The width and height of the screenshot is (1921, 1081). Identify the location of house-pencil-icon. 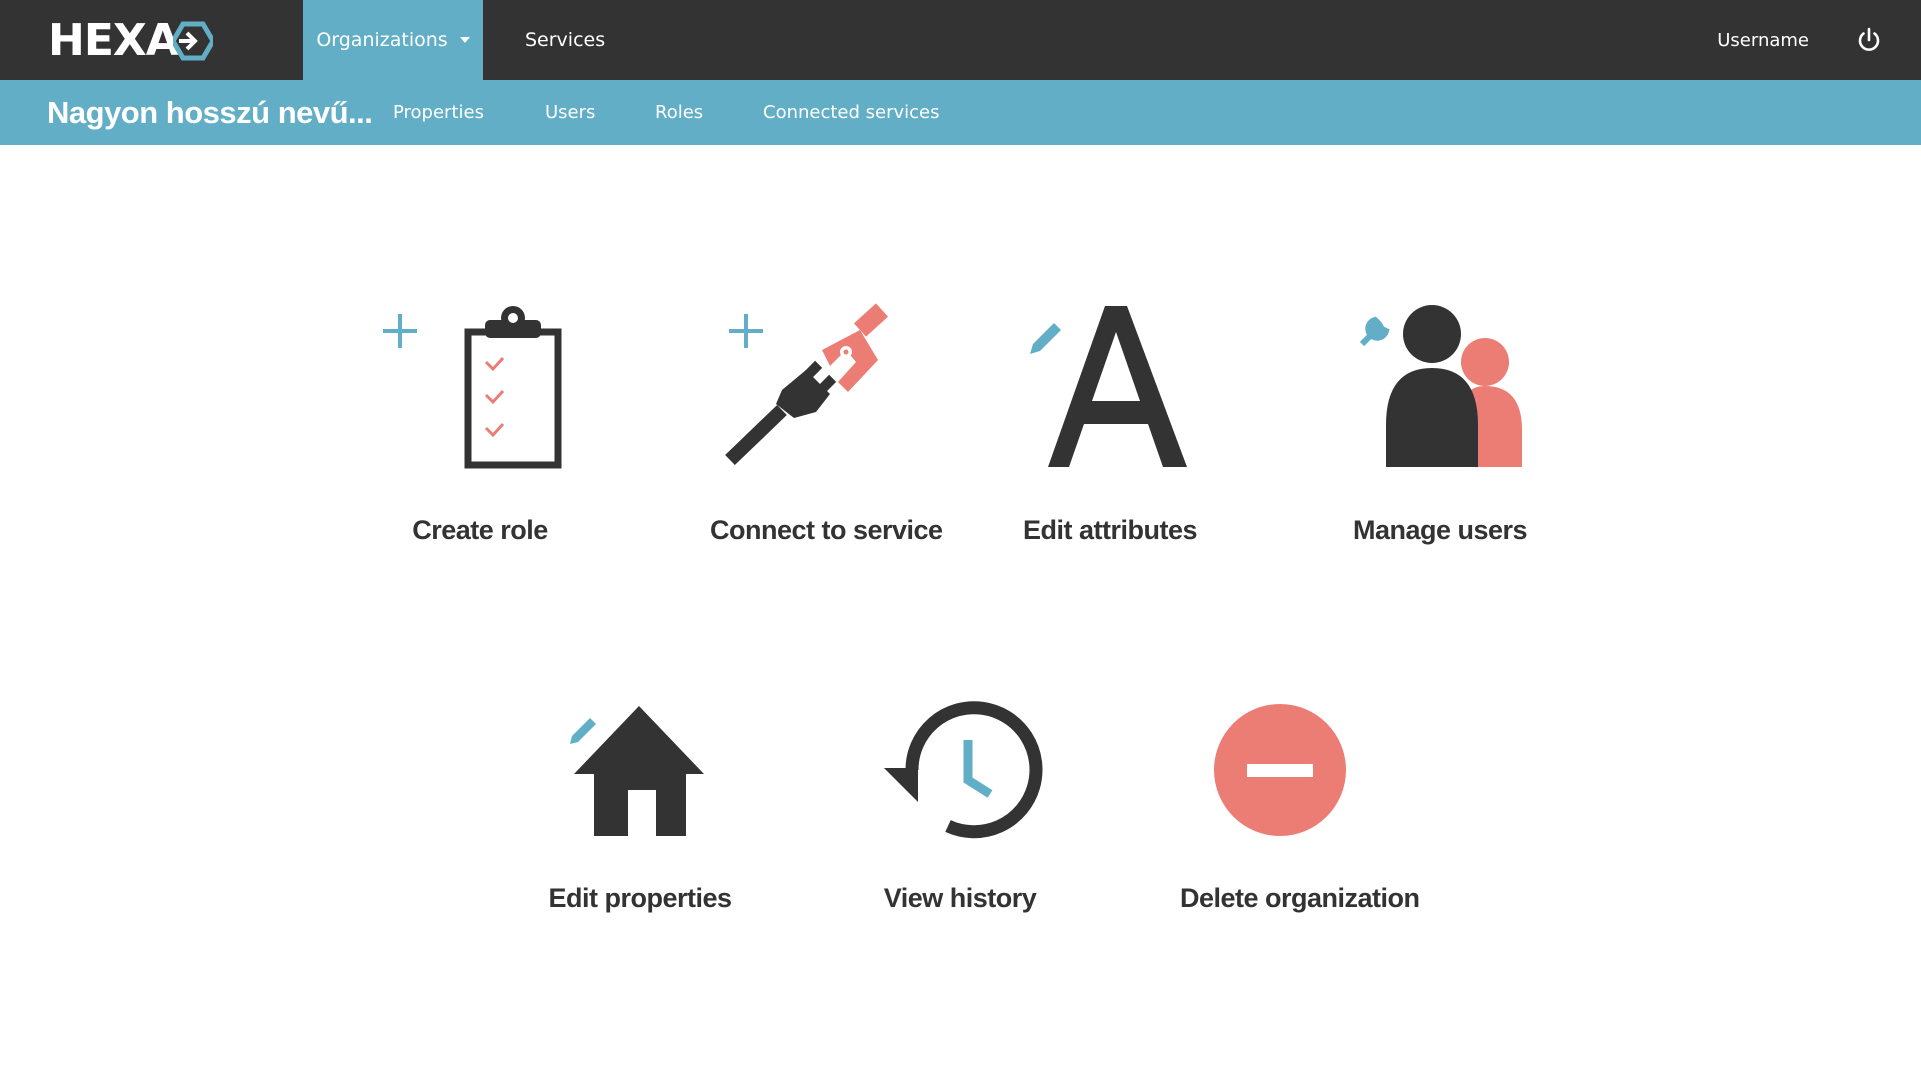
(637, 771).